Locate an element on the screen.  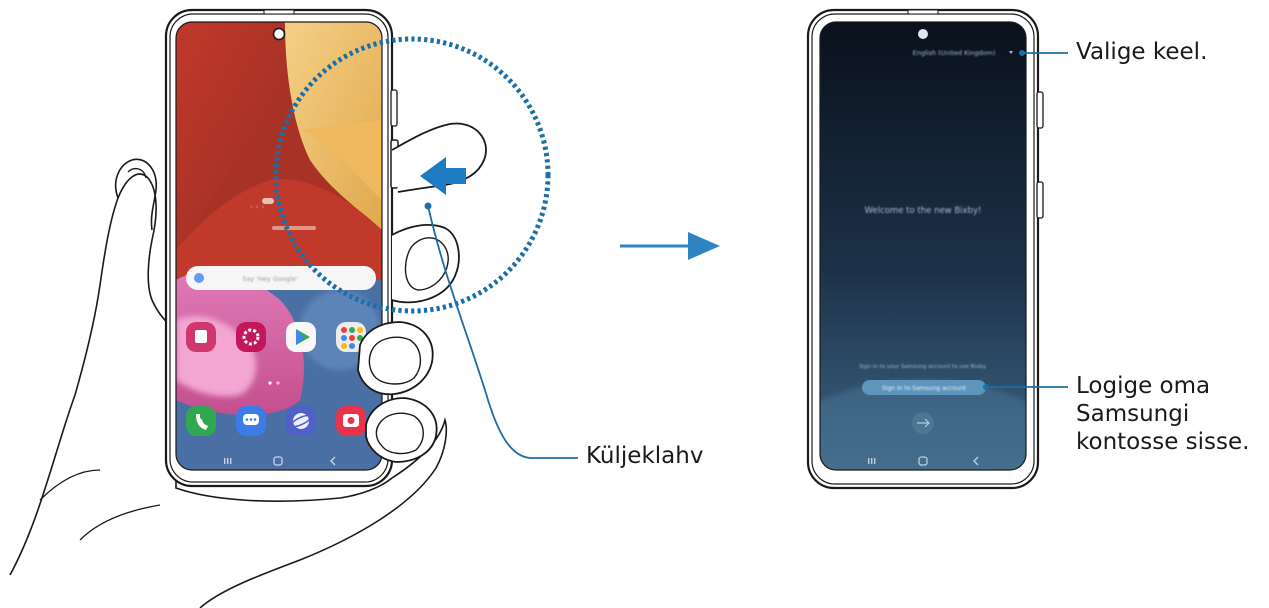
sign-in-label: Logige oma Samsungi kontosse sisse. is located at coordinates (1162, 414).